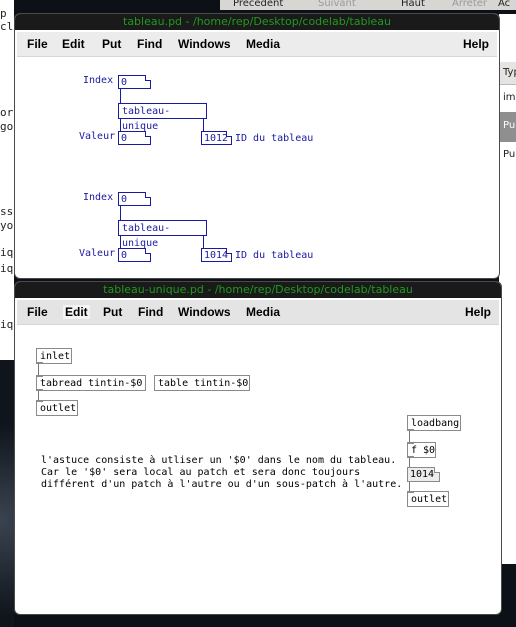 The height and width of the screenshot is (627, 516). What do you see at coordinates (469, 4) in the screenshot?
I see `stop-button: Arrêter` at bounding box center [469, 4].